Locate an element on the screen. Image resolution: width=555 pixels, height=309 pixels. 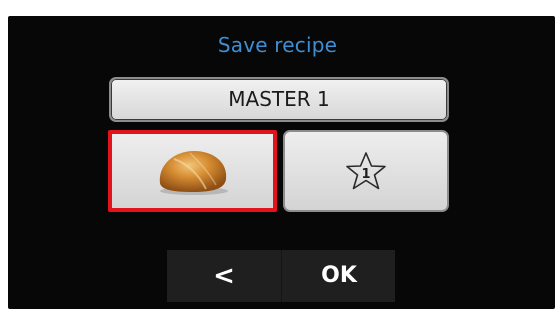
ok-button: OK is located at coordinates (338, 276).